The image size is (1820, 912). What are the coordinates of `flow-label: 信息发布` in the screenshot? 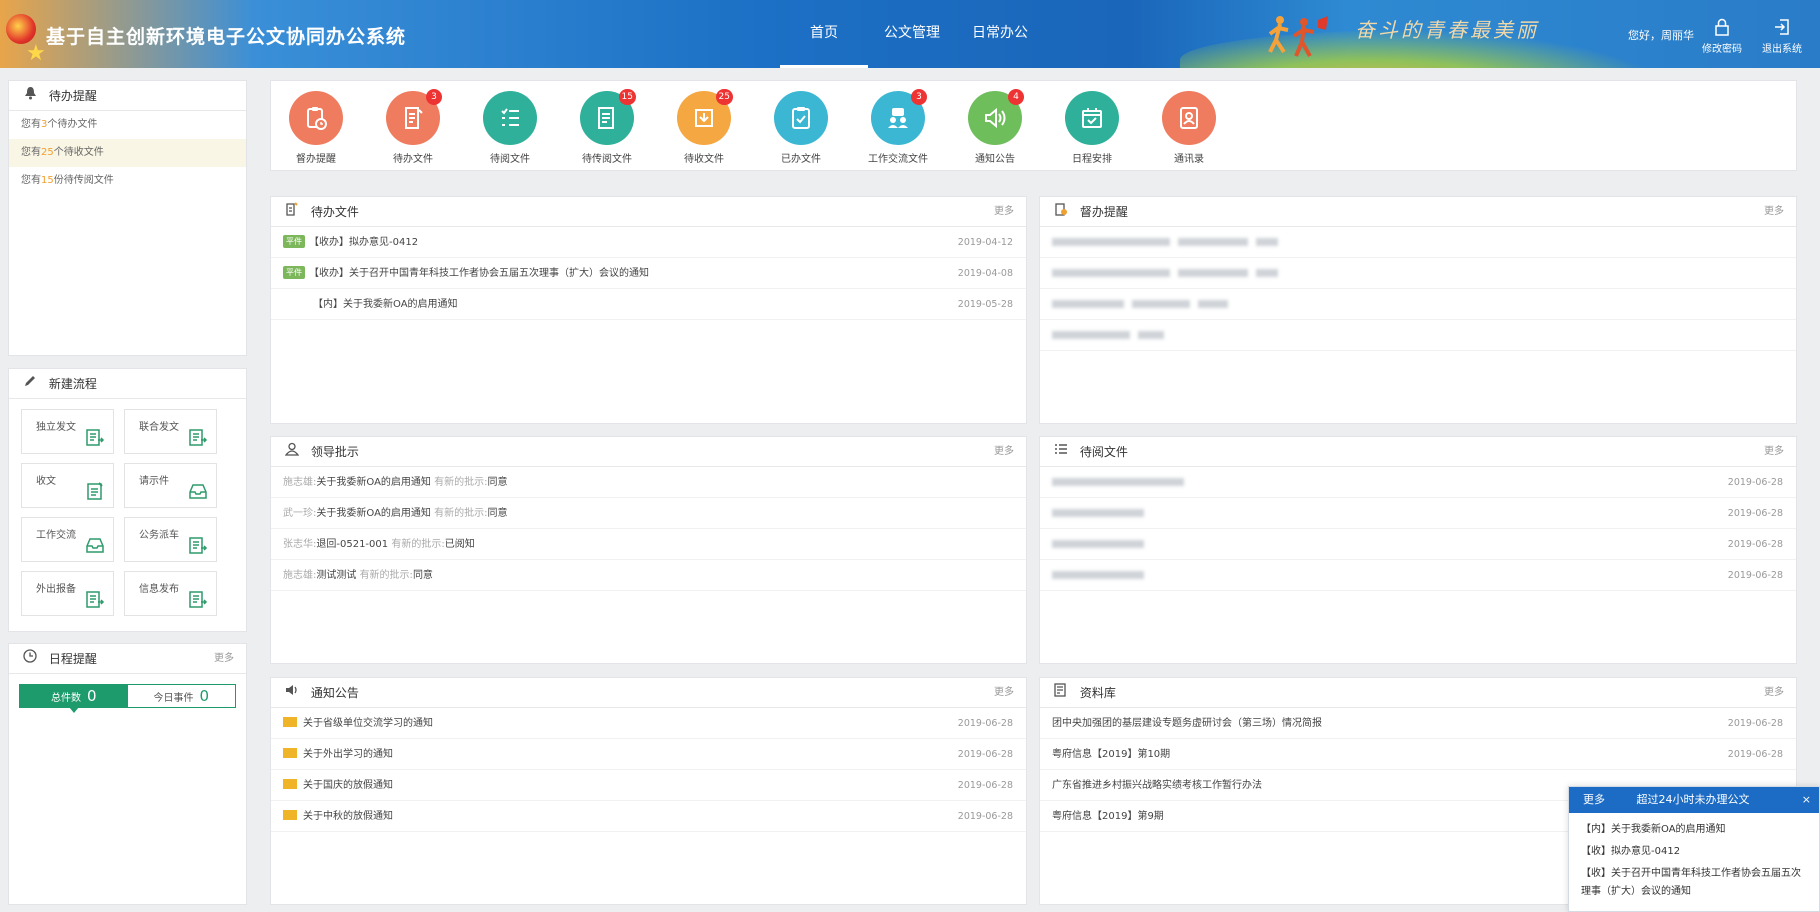 It's located at (159, 589).